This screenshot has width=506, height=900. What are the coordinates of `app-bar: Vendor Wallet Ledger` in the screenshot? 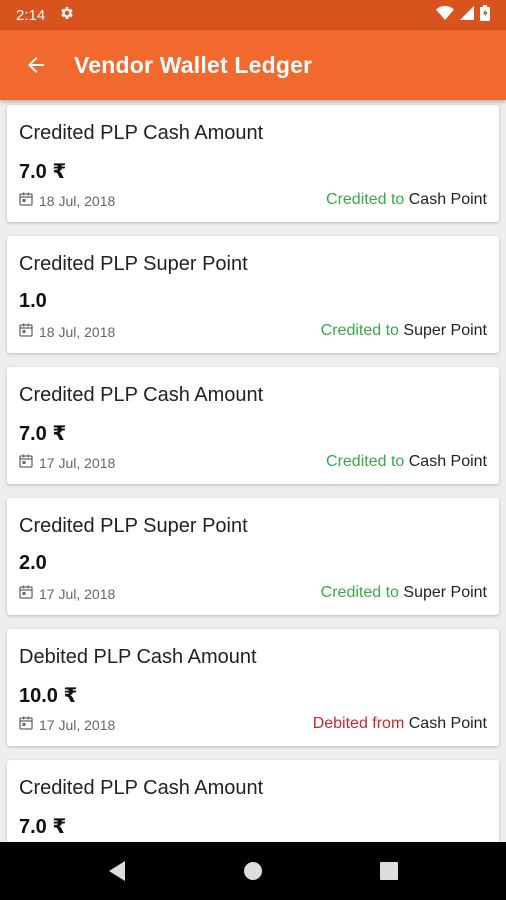 It's located at (253, 65).